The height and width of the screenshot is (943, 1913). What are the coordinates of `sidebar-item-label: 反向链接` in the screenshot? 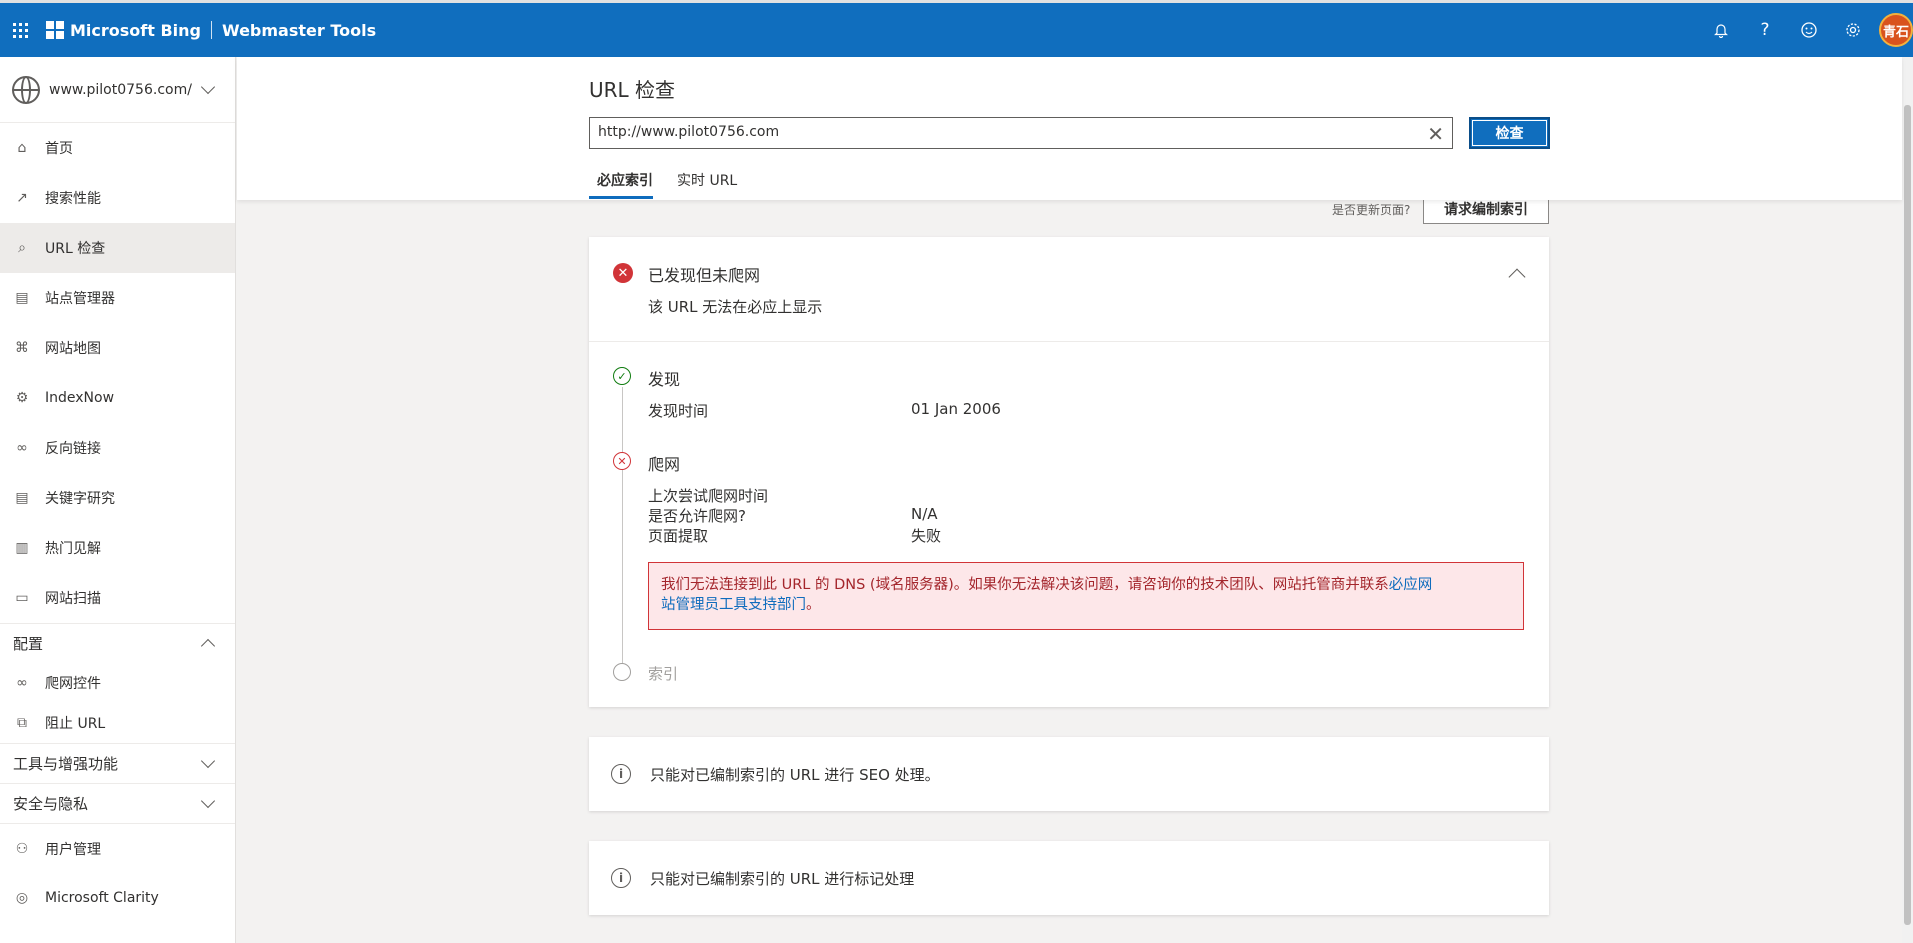 It's located at (73, 449).